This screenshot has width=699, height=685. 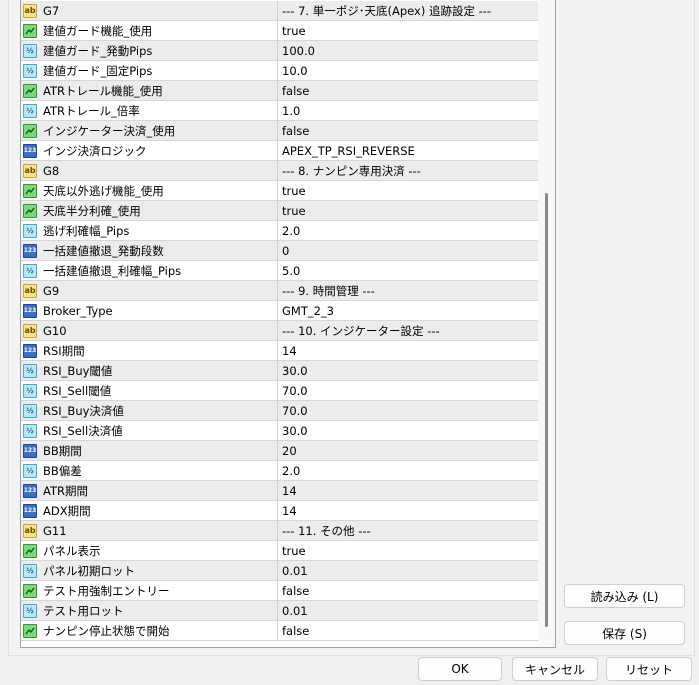 I want to click on parameter-name-cell: ½ 一括建値撤退_利確幅_Pips, so click(x=149, y=270).